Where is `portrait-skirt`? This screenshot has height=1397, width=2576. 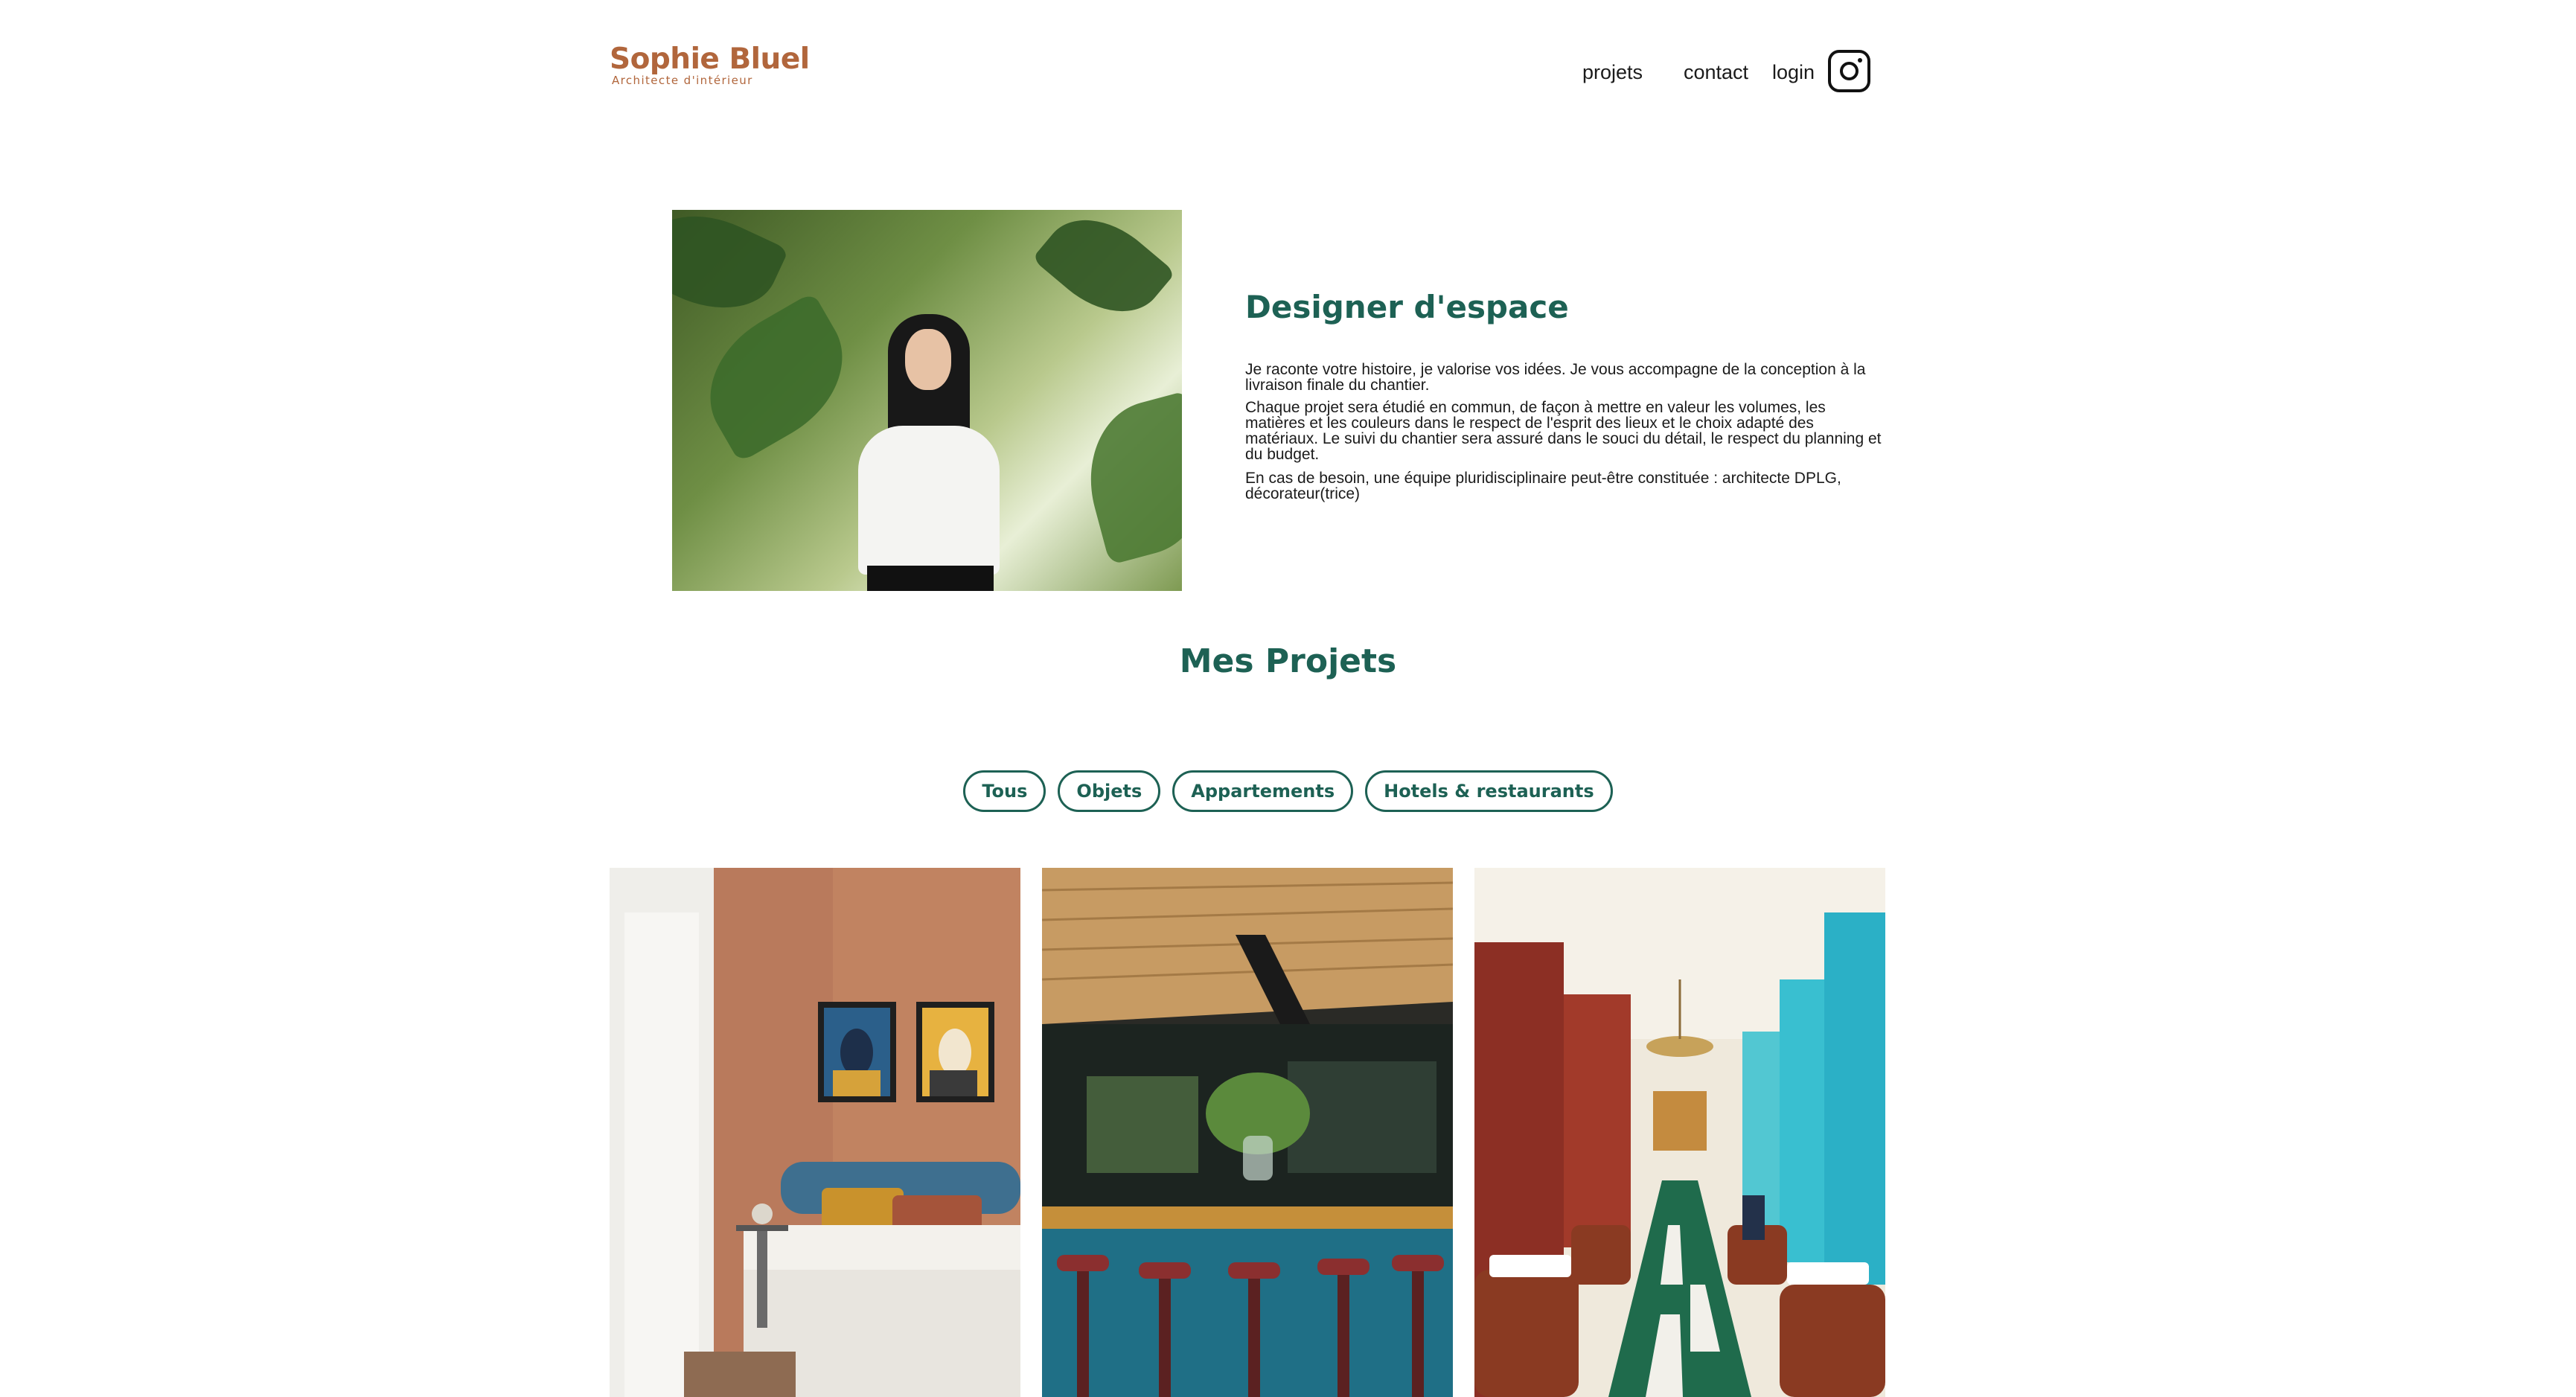
portrait-skirt is located at coordinates (930, 578).